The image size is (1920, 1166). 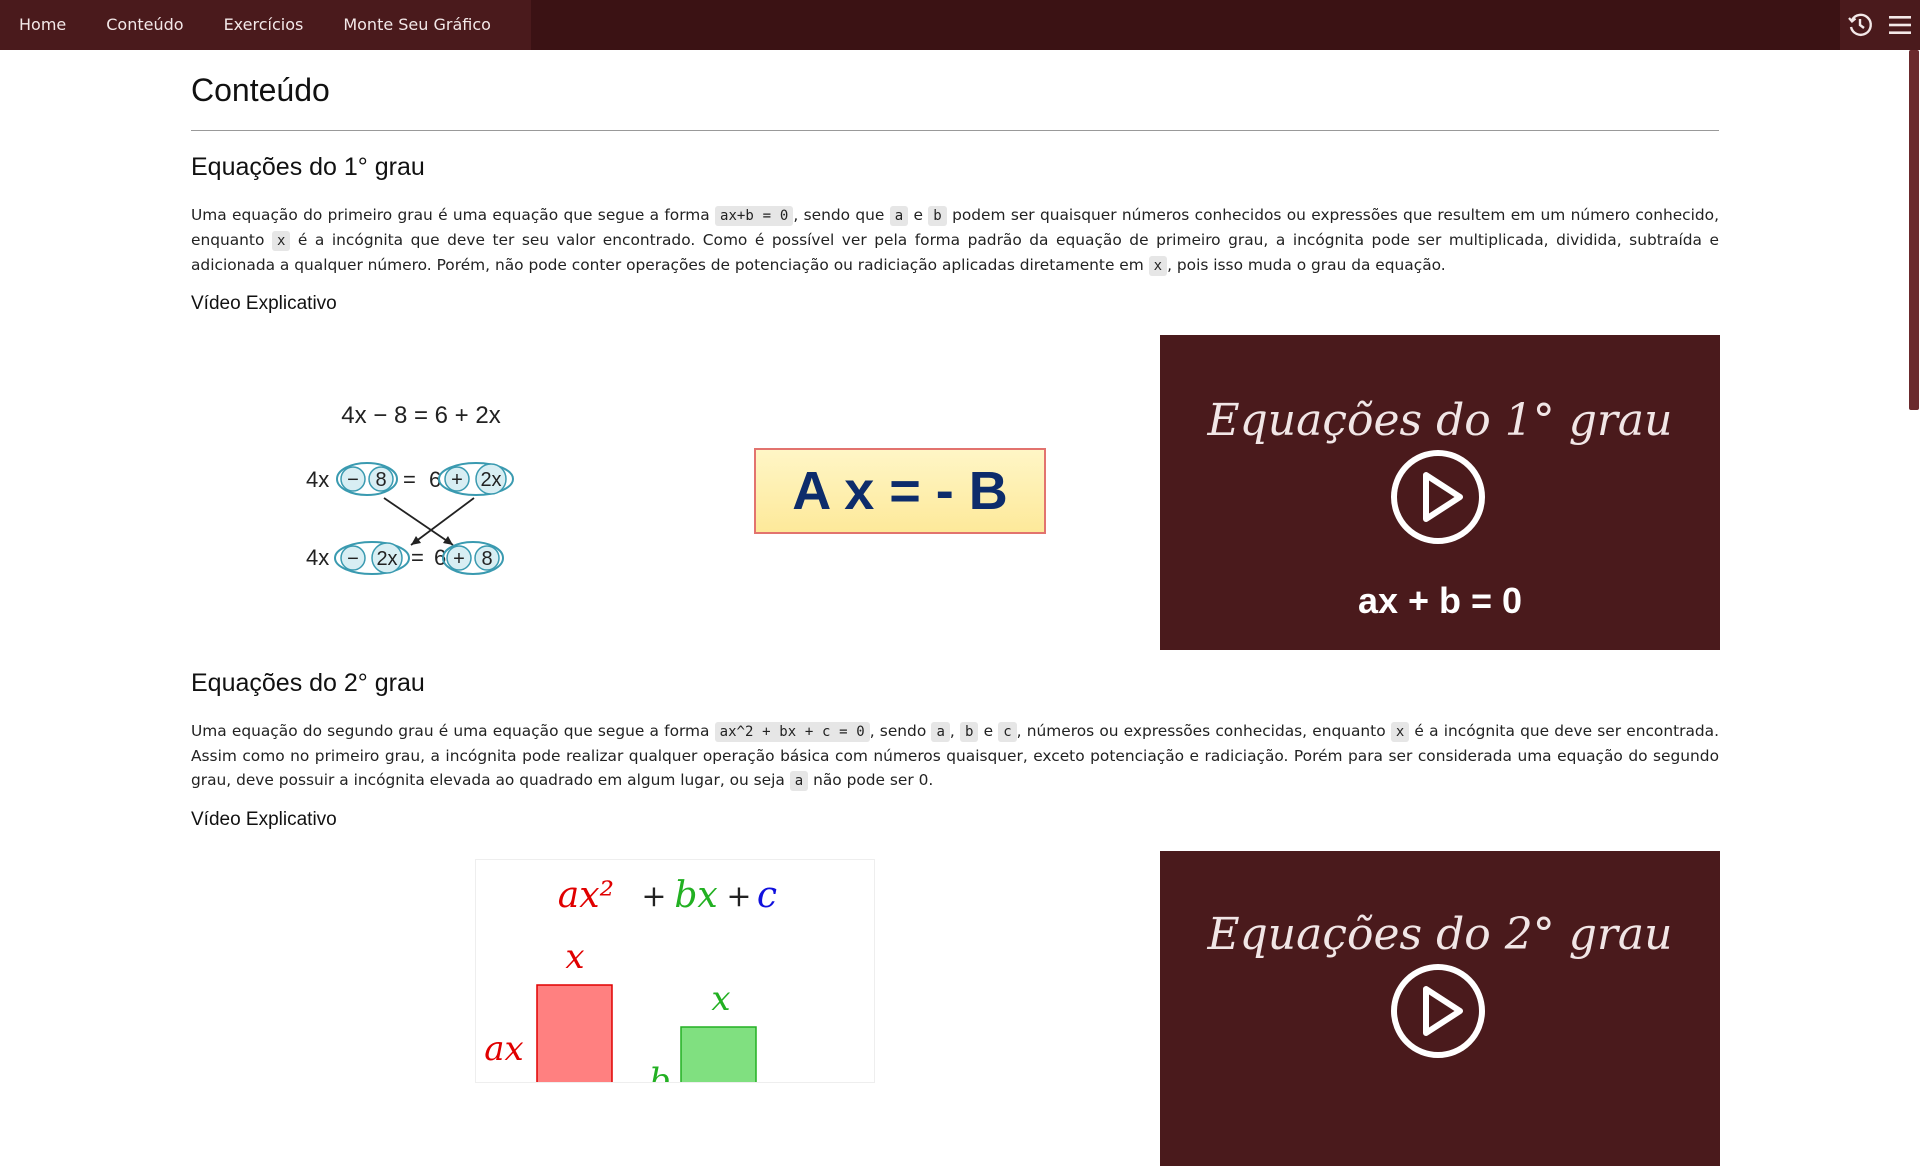 I want to click on row1-plus: +, so click(x=457, y=480).